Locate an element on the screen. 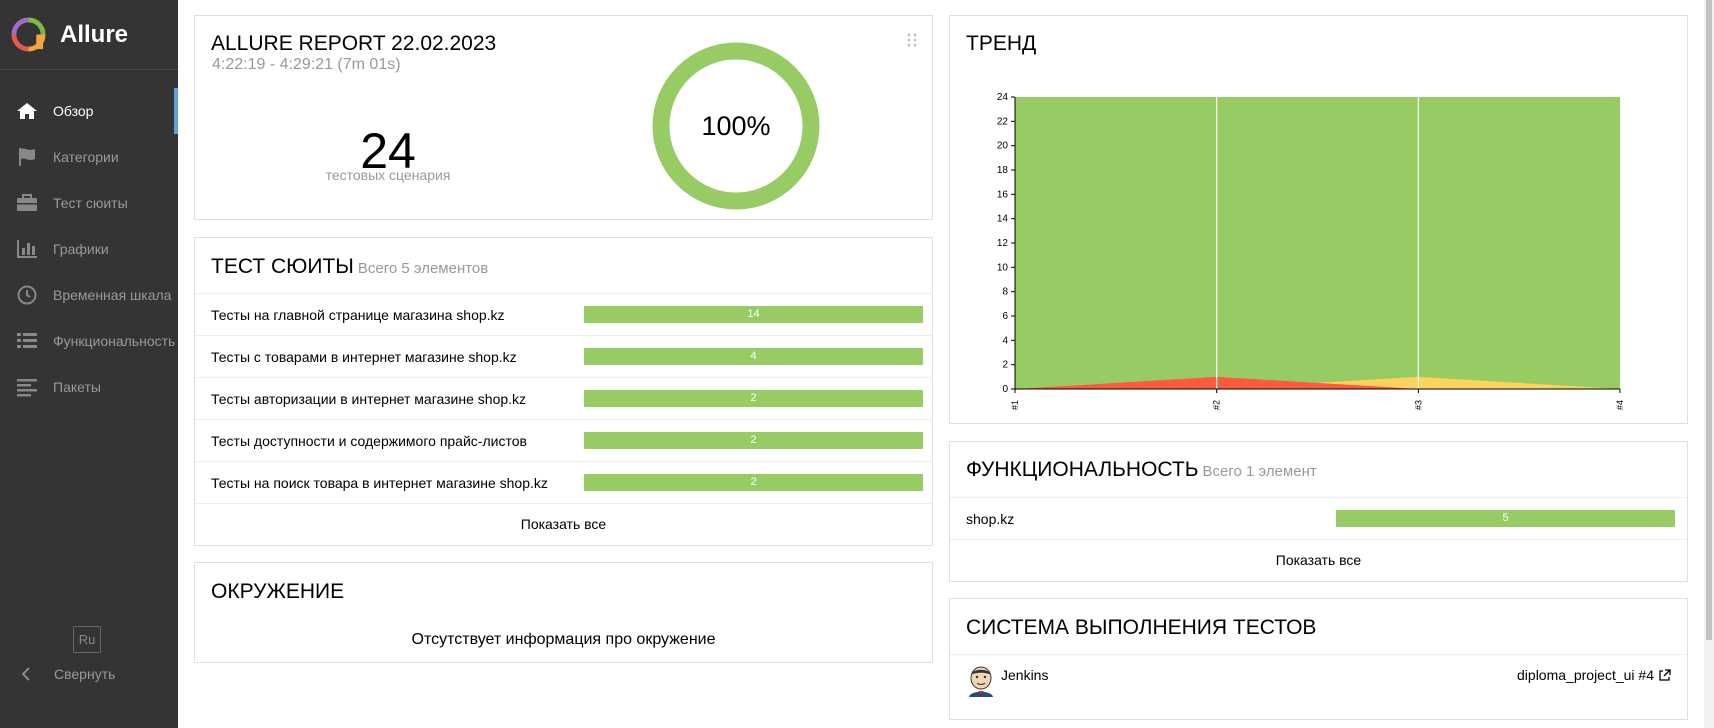 This screenshot has width=1714, height=728. suites-subtitle: Всего 5 элементов is located at coordinates (423, 268).